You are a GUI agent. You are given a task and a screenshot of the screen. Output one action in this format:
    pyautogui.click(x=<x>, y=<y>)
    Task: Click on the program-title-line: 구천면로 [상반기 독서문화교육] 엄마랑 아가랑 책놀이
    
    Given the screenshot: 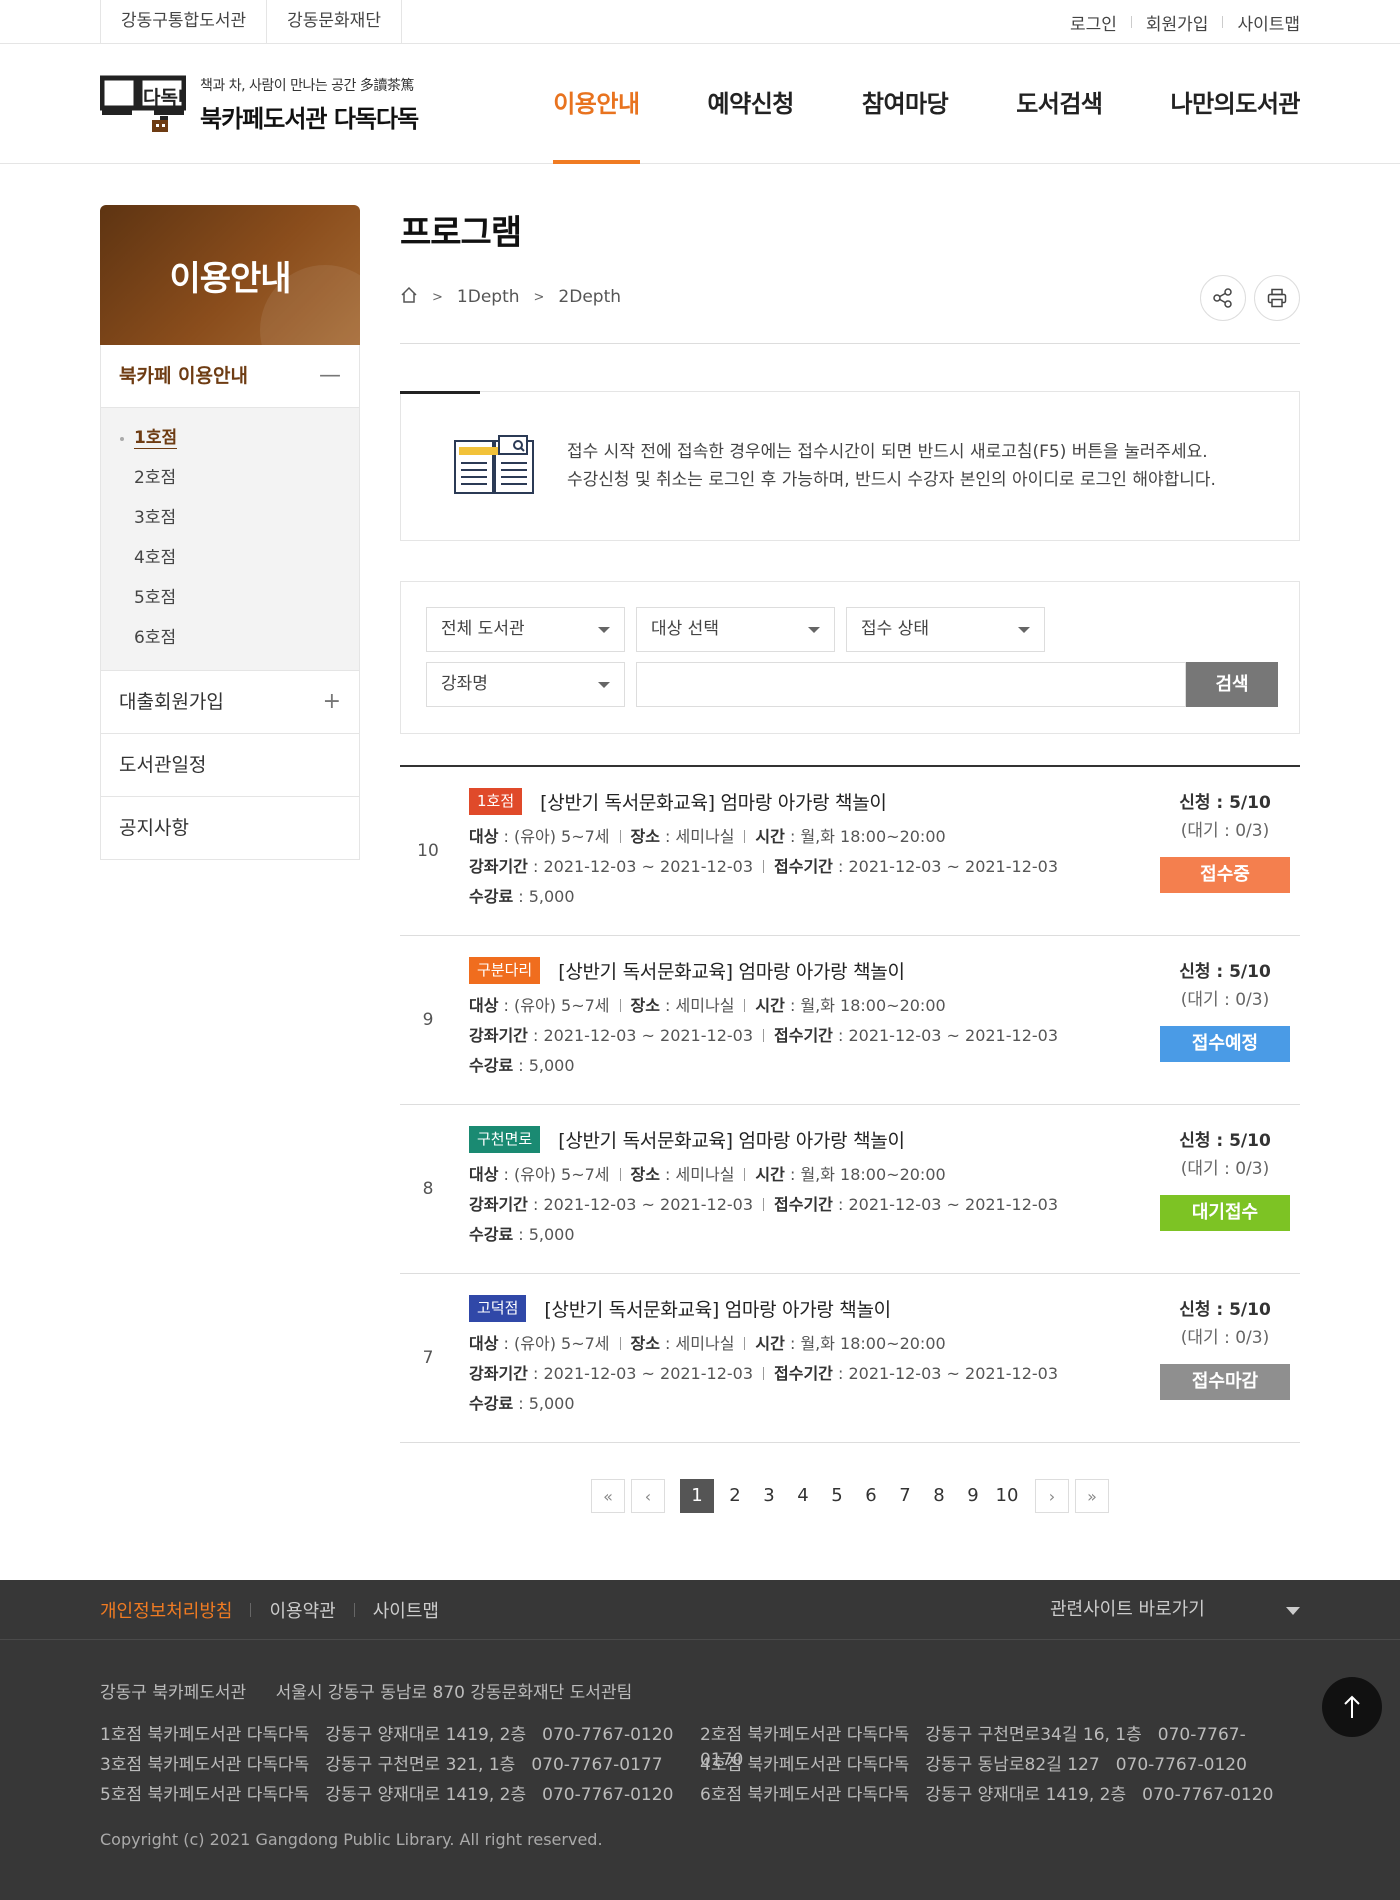 What is the action you would take?
    pyautogui.click(x=789, y=1139)
    